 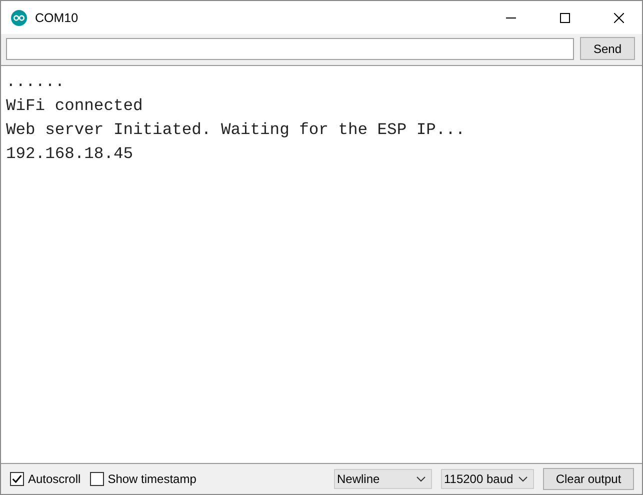 I want to click on checkbox-label: Autoscroll, so click(x=54, y=479).